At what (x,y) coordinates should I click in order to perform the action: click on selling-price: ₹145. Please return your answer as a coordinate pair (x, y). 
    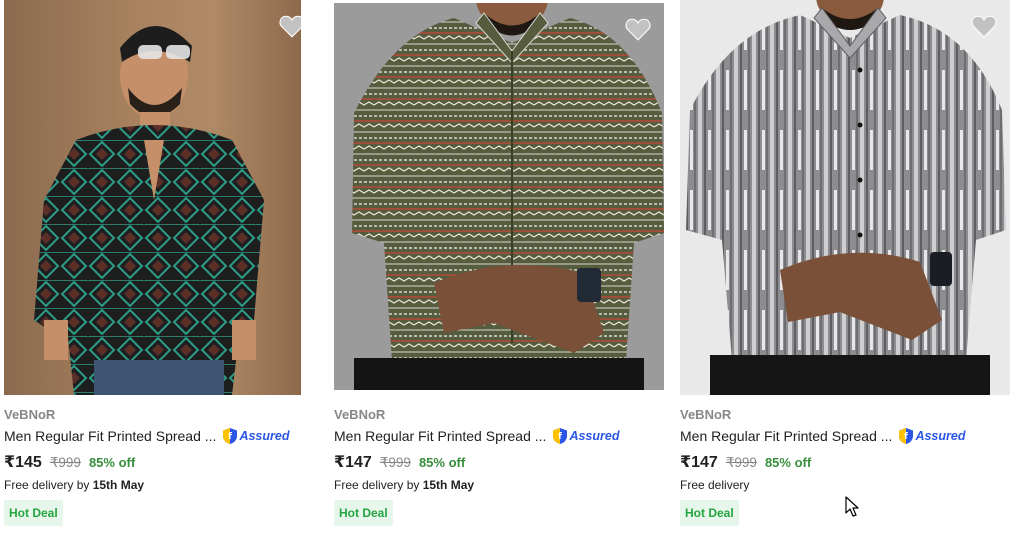
    Looking at the image, I should click on (23, 462).